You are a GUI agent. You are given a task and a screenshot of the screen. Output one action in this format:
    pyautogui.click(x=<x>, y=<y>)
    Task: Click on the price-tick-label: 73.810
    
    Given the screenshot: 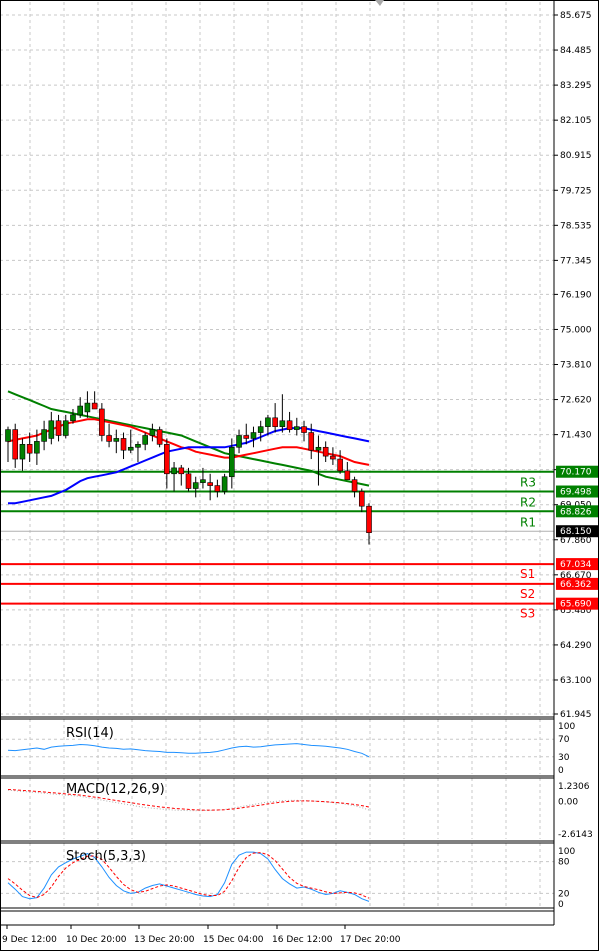 What is the action you would take?
    pyautogui.click(x=576, y=366)
    